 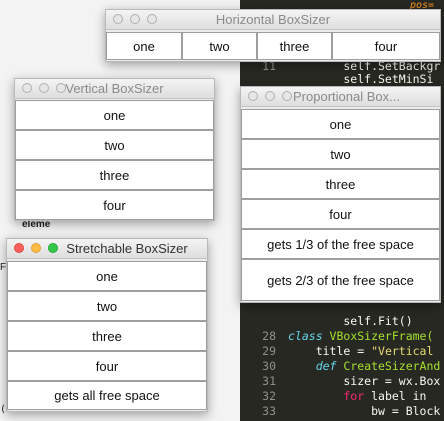 What do you see at coordinates (340, 280) in the screenshot?
I see `button-two-thirds-free-space: gets 2/3 of the free space` at bounding box center [340, 280].